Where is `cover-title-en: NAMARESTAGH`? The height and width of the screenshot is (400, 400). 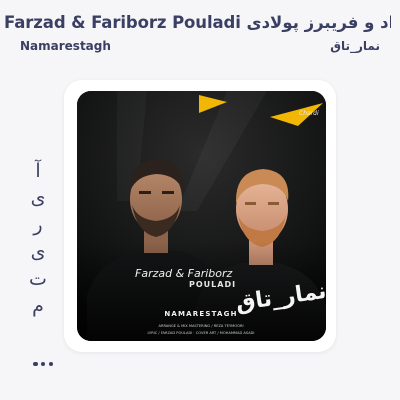
cover-title-en: NAMARESTAGH is located at coordinates (200, 314).